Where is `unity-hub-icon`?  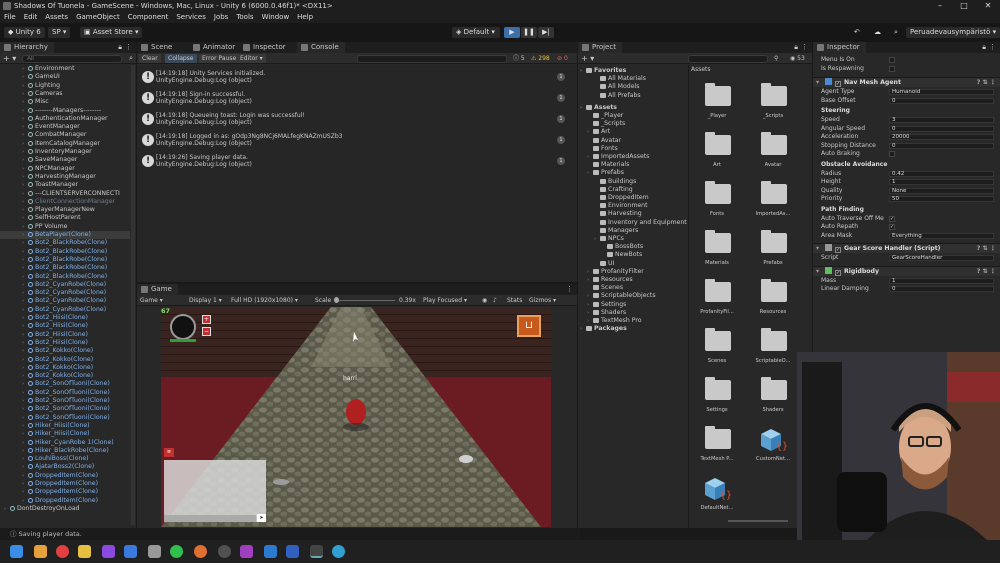 unity-hub-icon is located at coordinates (154, 551).